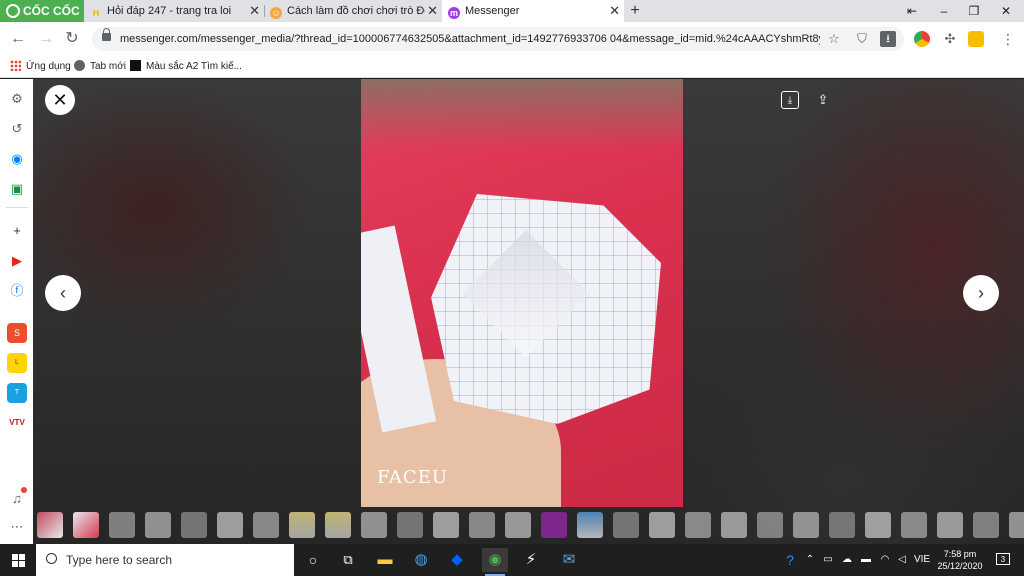 This screenshot has width=1024, height=576. I want to click on lazada-icon: L, so click(17, 363).